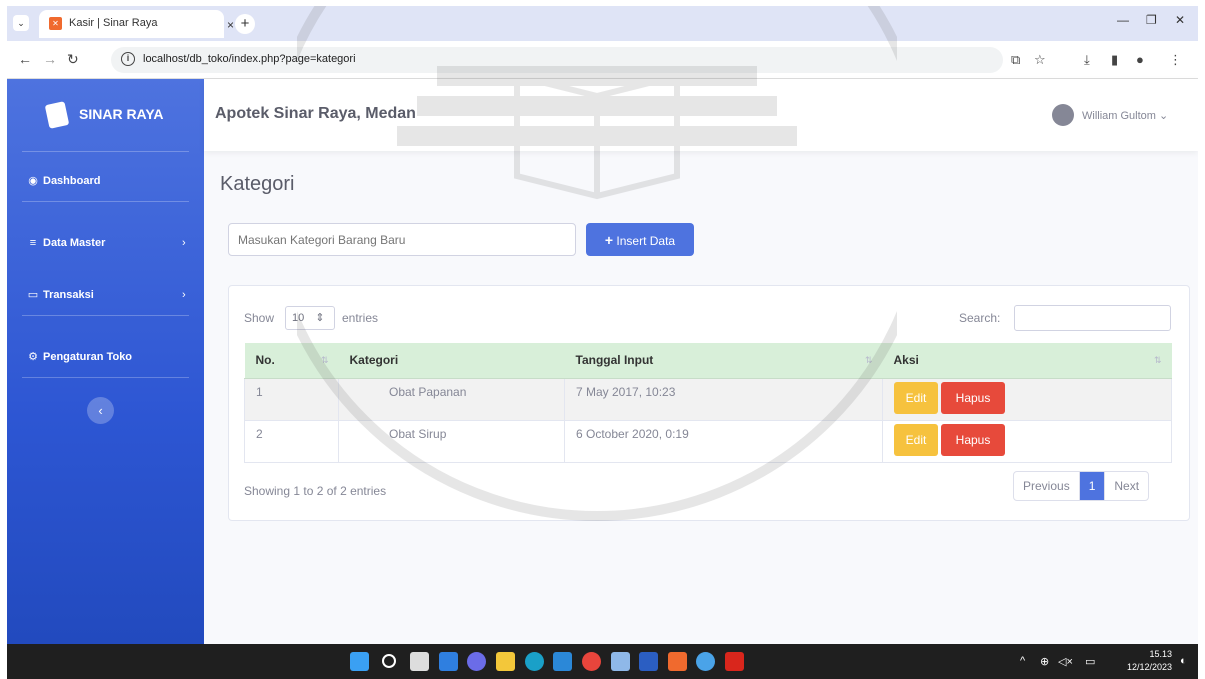 This screenshot has height=679, width=1205. What do you see at coordinates (1183, 661) in the screenshot?
I see `notification-icon: ◐` at bounding box center [1183, 661].